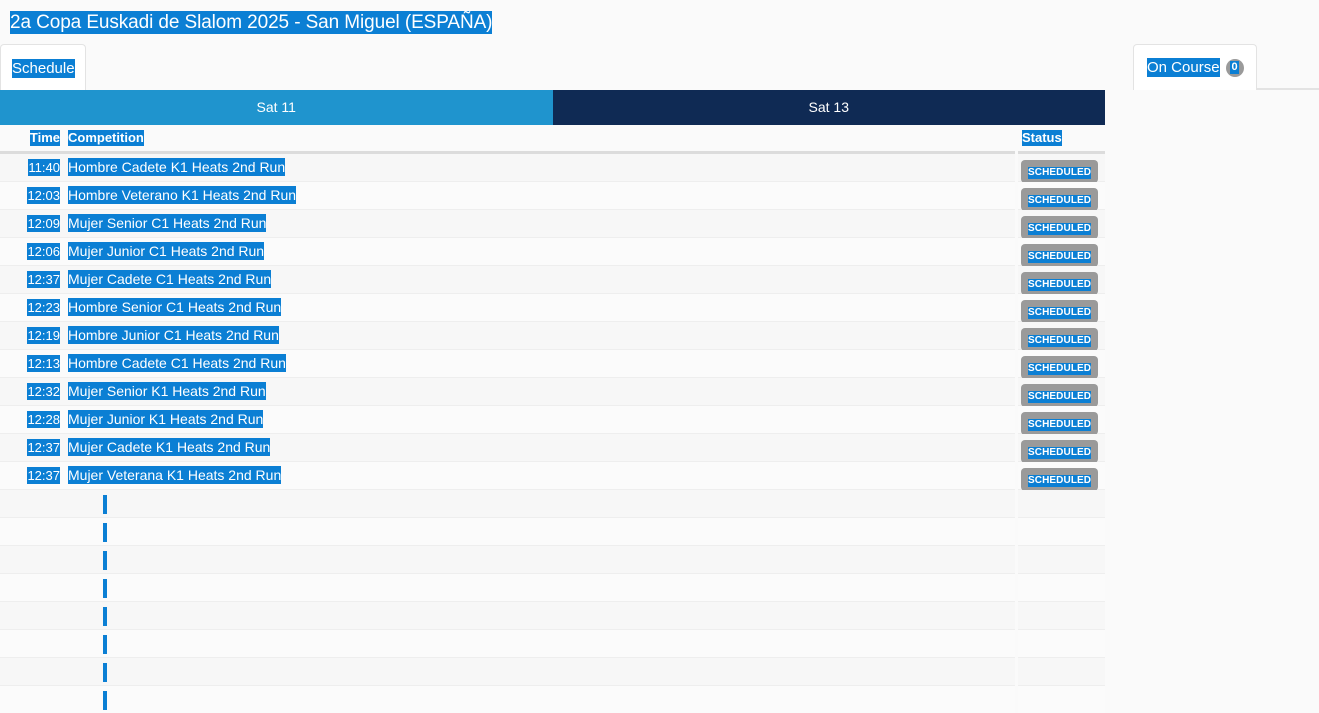 This screenshot has width=1319, height=713. Describe the element at coordinates (166, 251) in the screenshot. I see `competition-value: Mujer Junior C1 Heats 2nd Run` at that location.